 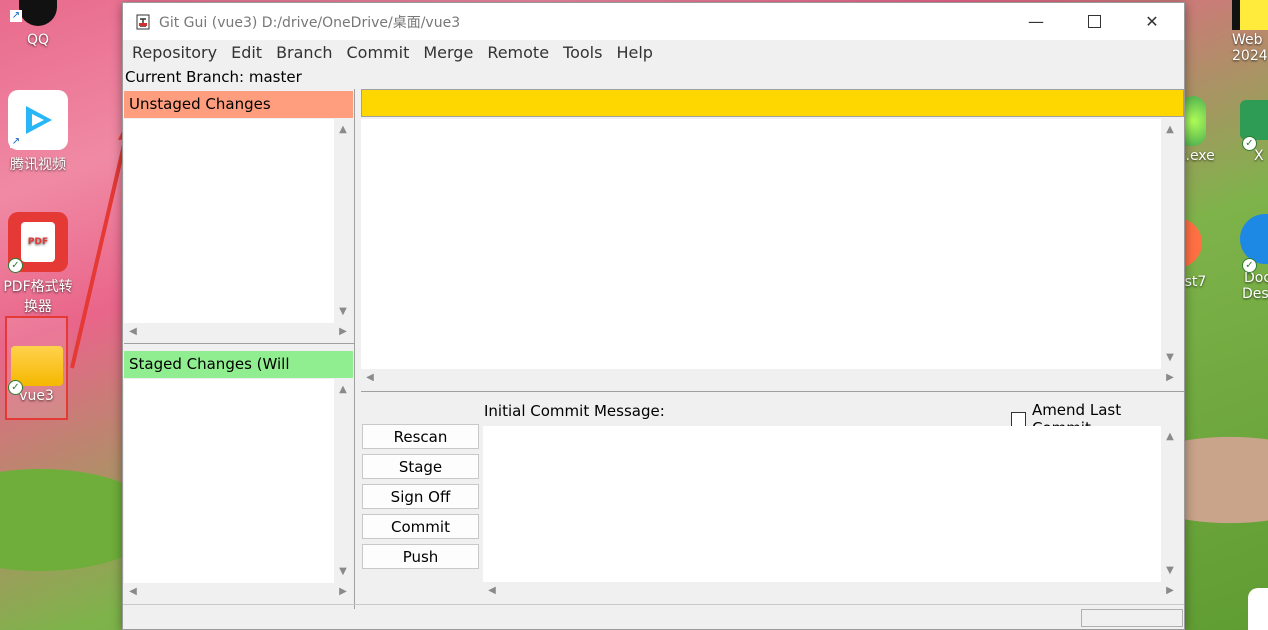 I want to click on window-title: Git Gui (vue3) D:/drive/OneDrive/桌面/vue3, so click(x=310, y=22).